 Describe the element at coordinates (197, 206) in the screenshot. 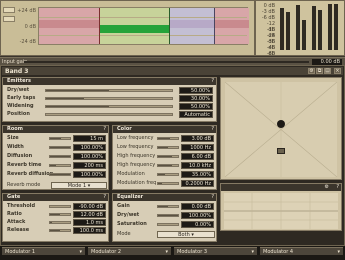

I see `eq-param-value: 0.00 dB` at that location.